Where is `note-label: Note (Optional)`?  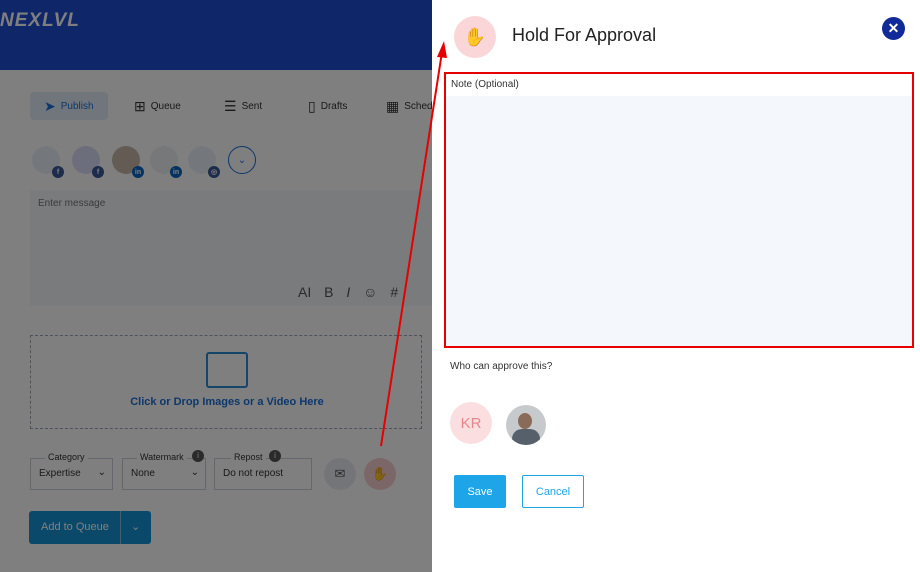 note-label: Note (Optional) is located at coordinates (485, 84).